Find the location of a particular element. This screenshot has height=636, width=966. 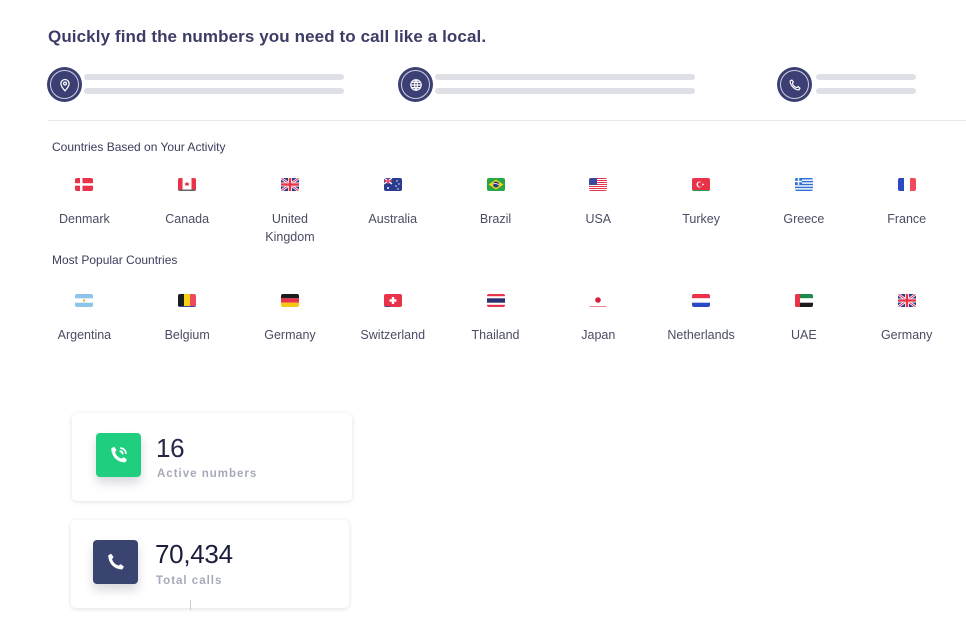

stat-card-active-numbers: 16 Active numbers is located at coordinates (212, 457).